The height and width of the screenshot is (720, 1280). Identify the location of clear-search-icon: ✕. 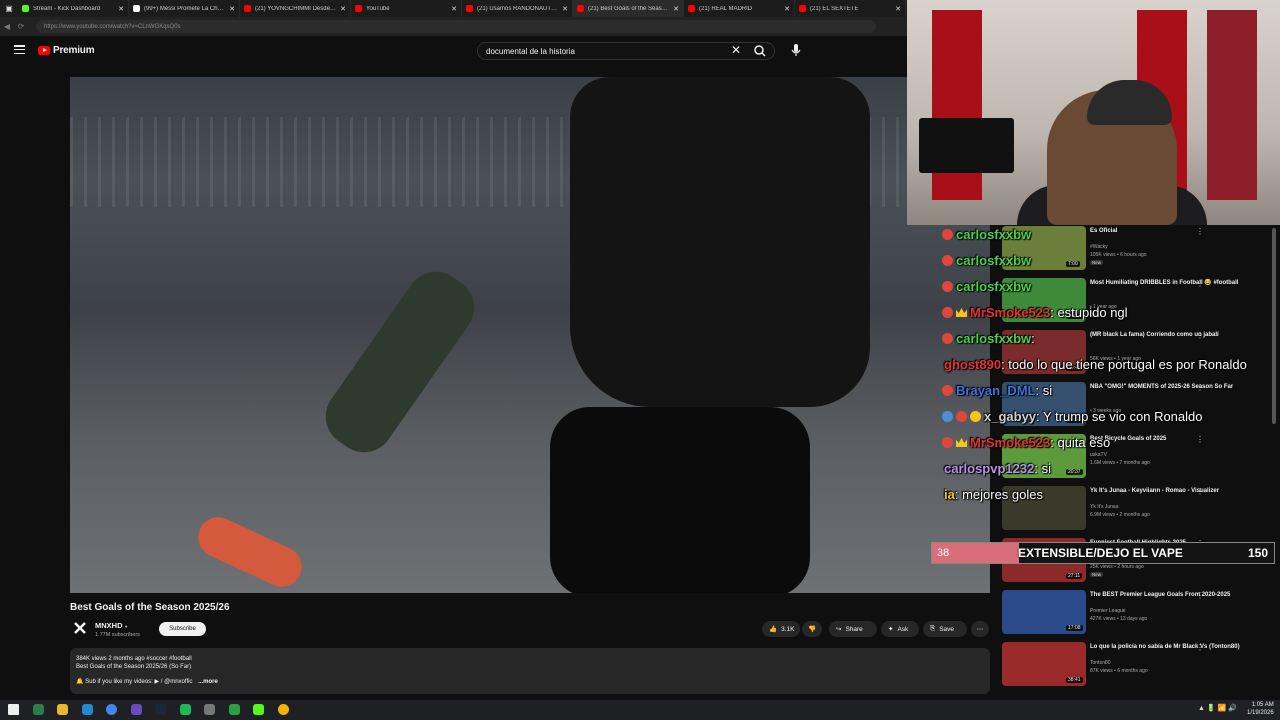
(736, 50).